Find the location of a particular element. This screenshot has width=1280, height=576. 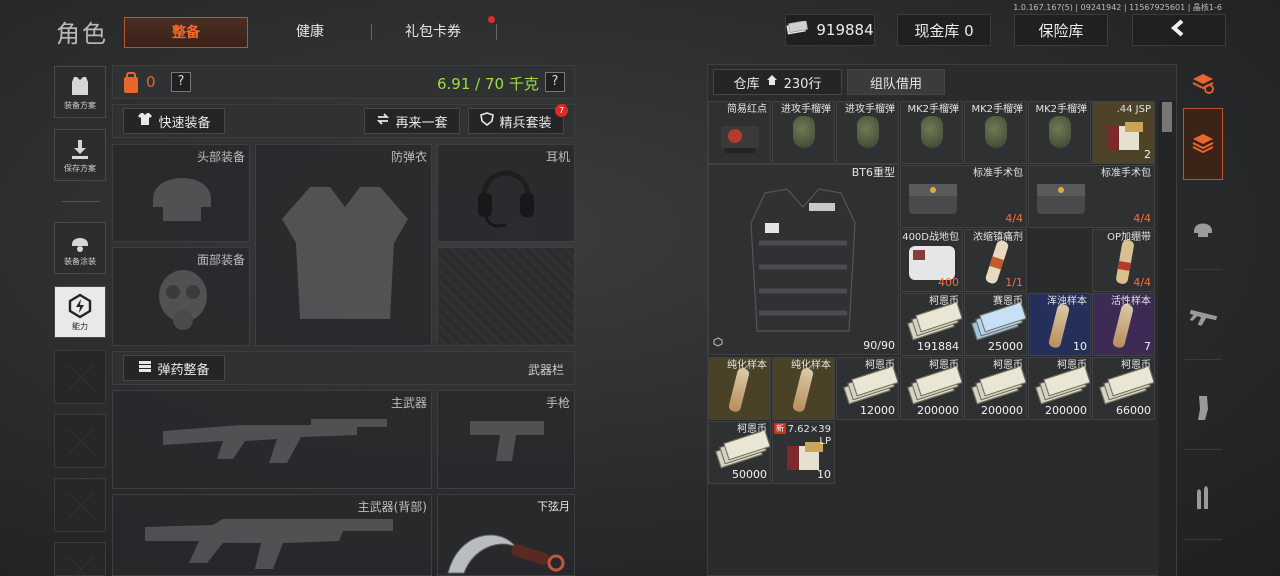

item-count: 400 is located at coordinates (948, 282).